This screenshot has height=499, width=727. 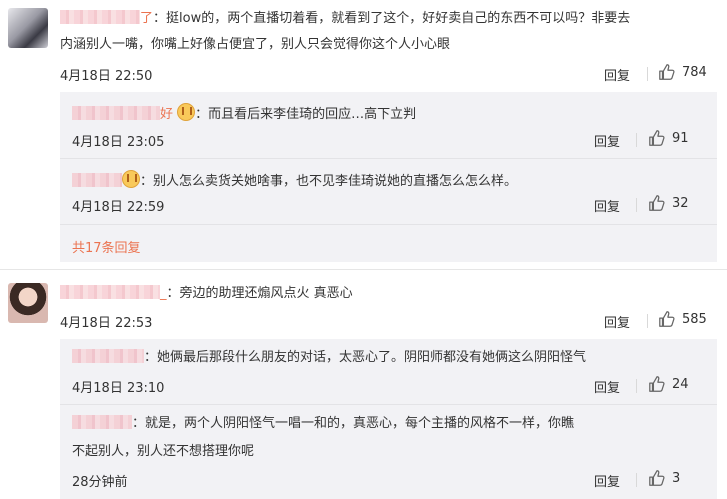 What do you see at coordinates (163, 451) in the screenshot?
I see `reply-text-line-2: 不起别人，别人还不想搭理你呢` at bounding box center [163, 451].